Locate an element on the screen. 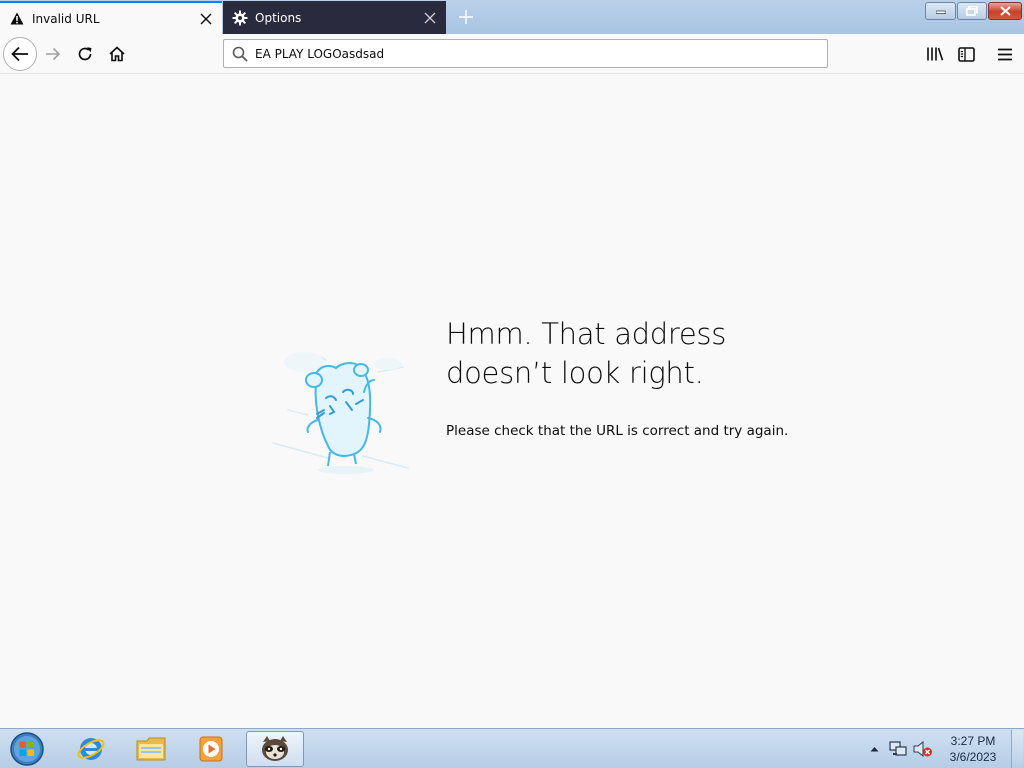  file-explorer-icon is located at coordinates (151, 749).